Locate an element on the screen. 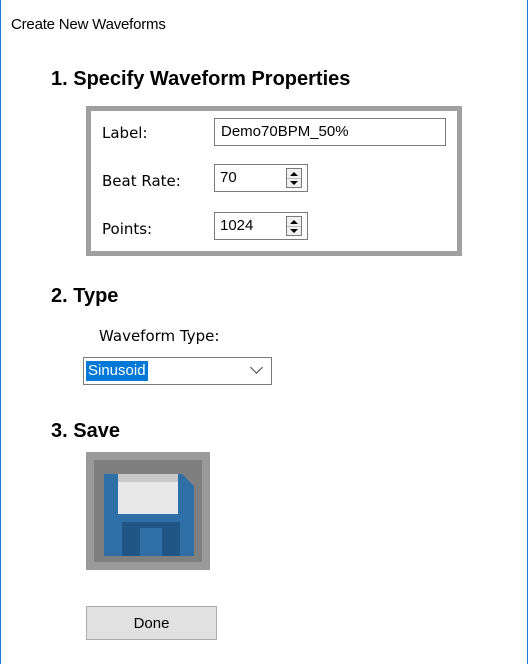  waveform-type-select: Sinusoid is located at coordinates (177, 371).